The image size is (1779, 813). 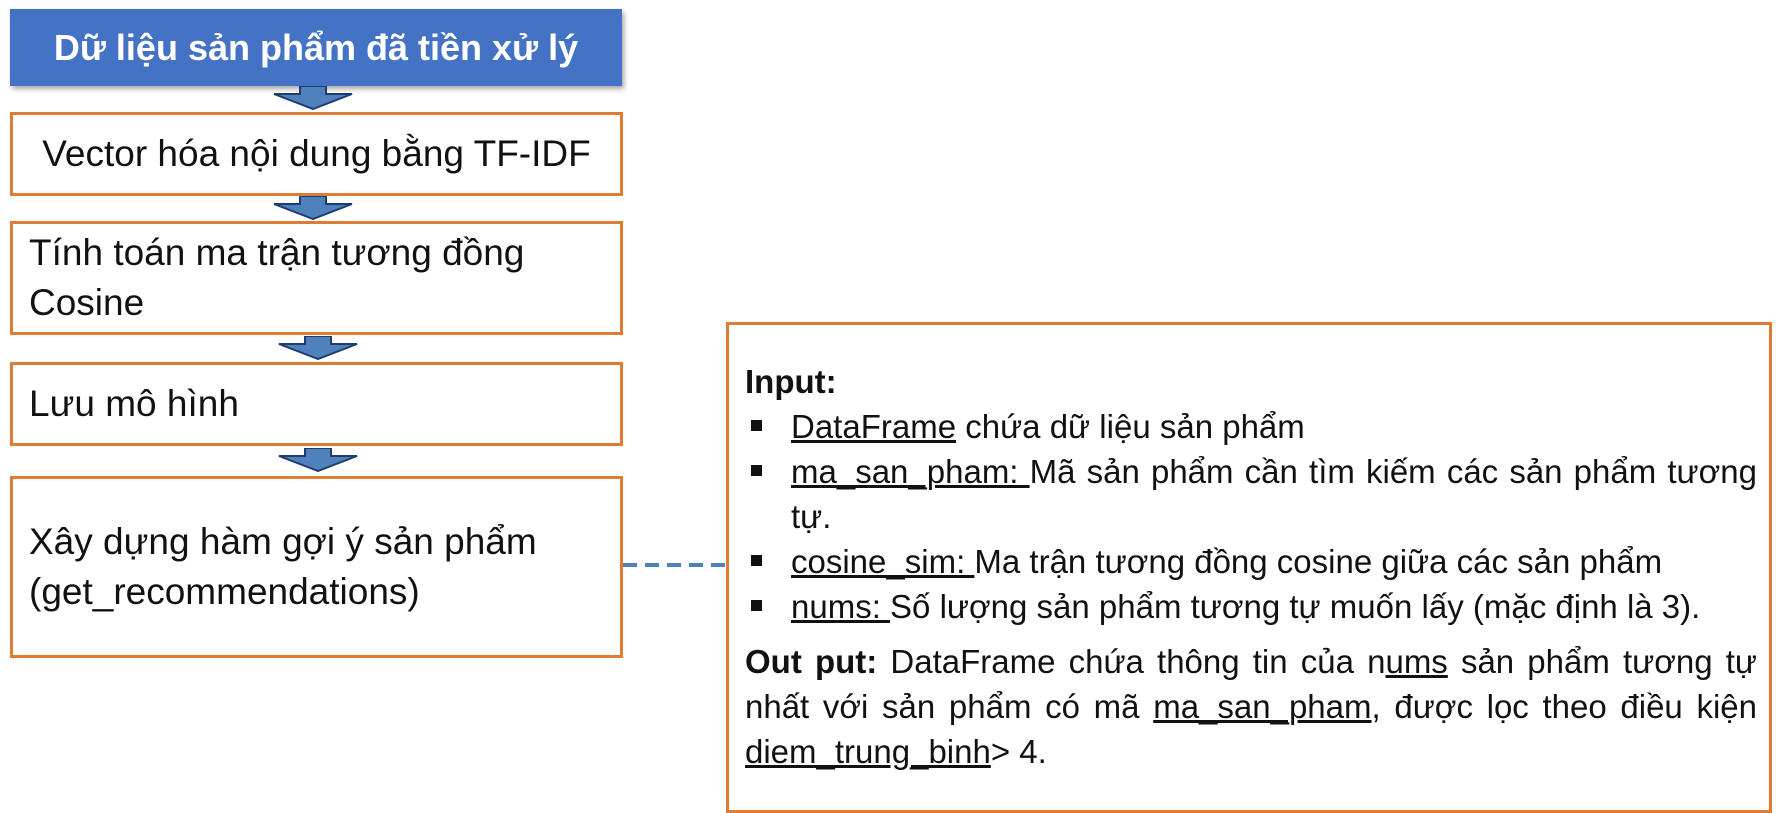 I want to click on step-cosine-line2: Cosine, so click(x=87, y=302).